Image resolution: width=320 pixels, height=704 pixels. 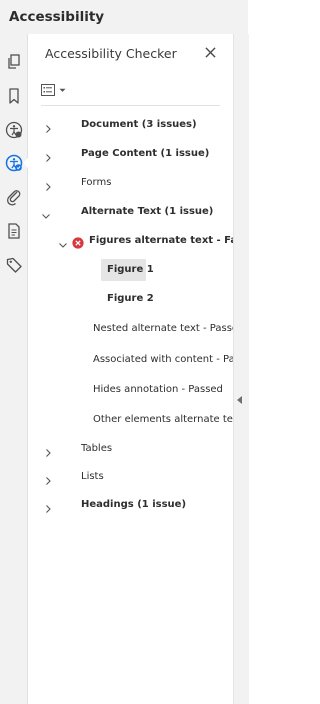 I want to click on failed-status-icon, so click(x=78, y=242).